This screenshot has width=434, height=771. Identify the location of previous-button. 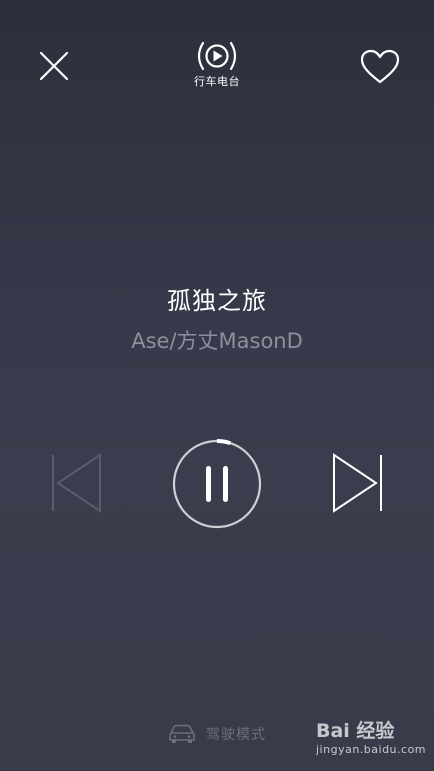
(77, 483).